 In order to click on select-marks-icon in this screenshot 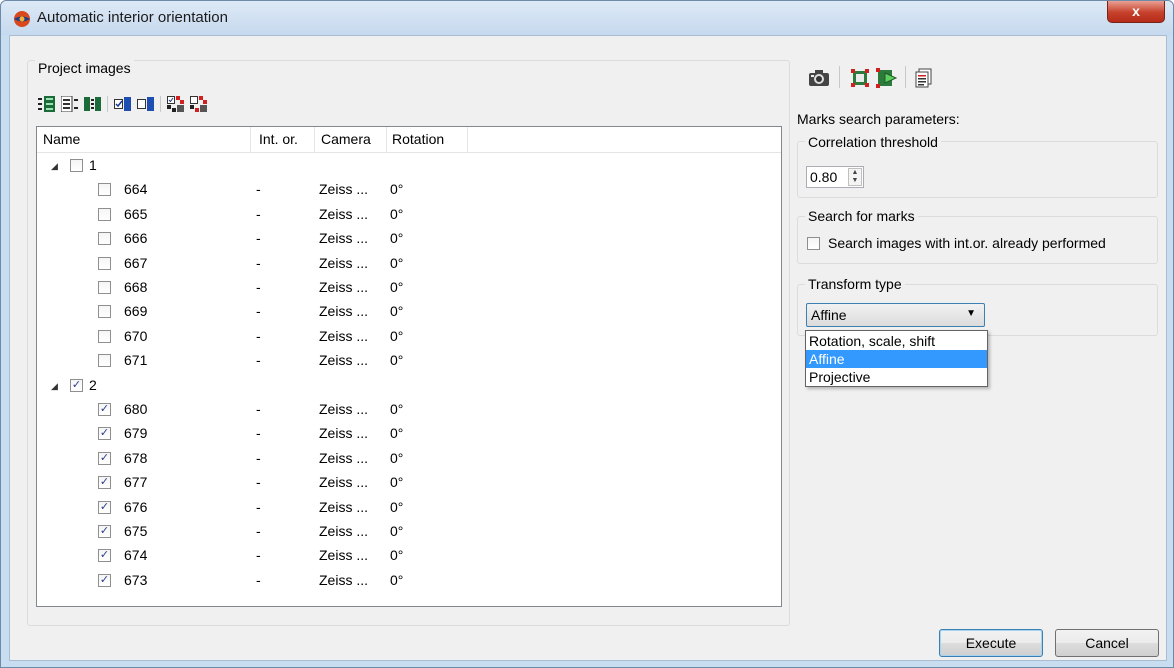, I will do `click(176, 104)`.